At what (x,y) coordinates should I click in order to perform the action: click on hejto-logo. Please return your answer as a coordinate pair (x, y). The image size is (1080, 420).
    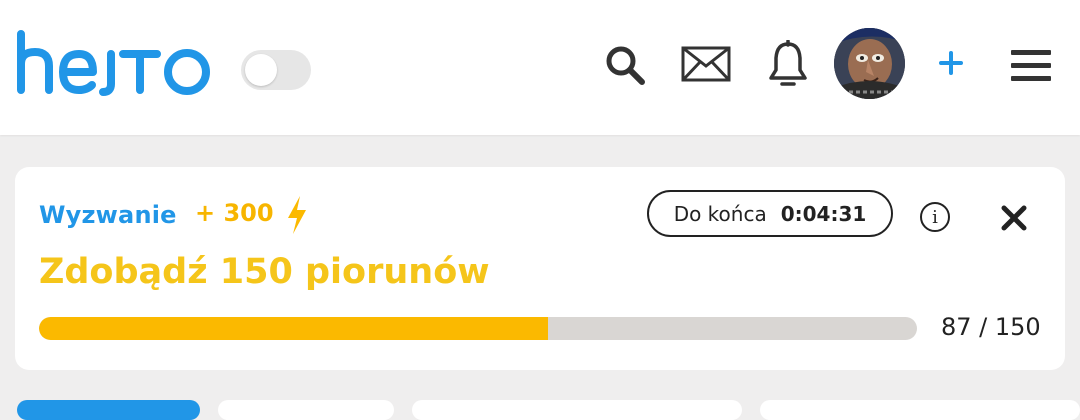
    Looking at the image, I should click on (115, 65).